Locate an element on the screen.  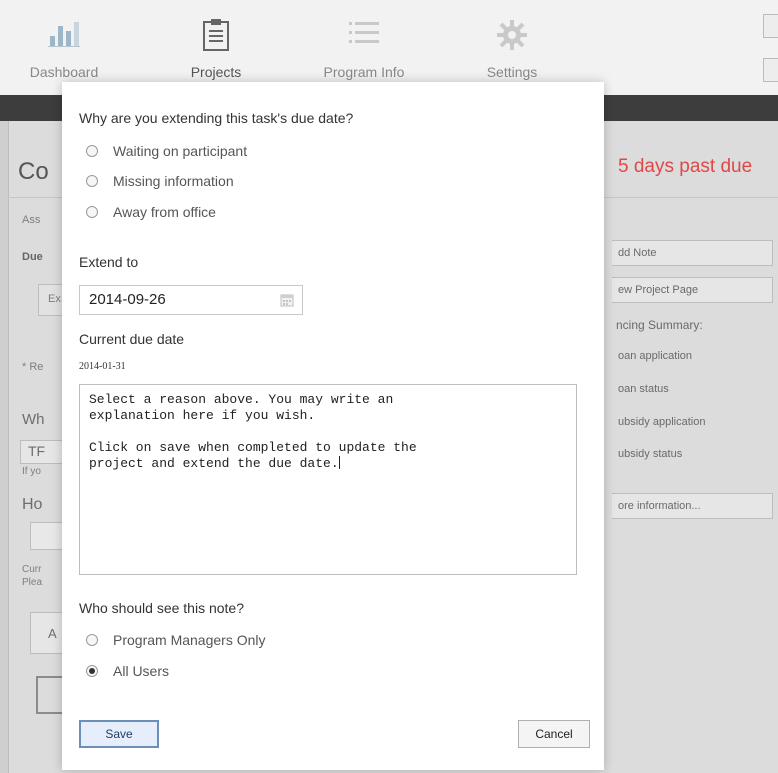
text-caret is located at coordinates (339, 462).